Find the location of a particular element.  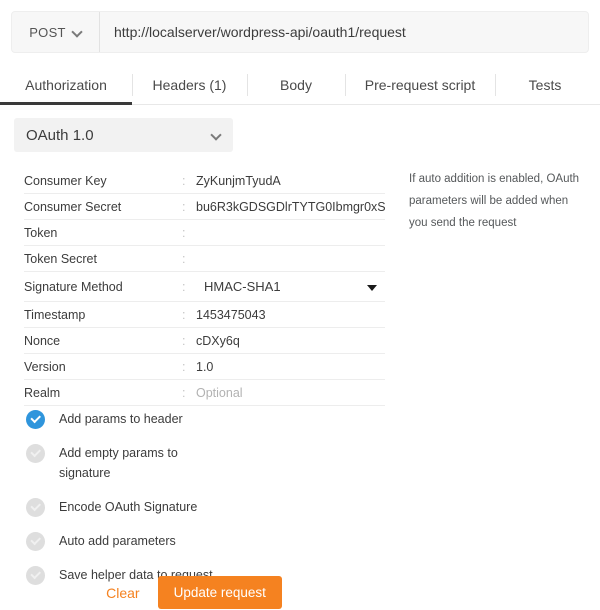

tab-headers: Headers (1) is located at coordinates (189, 85).